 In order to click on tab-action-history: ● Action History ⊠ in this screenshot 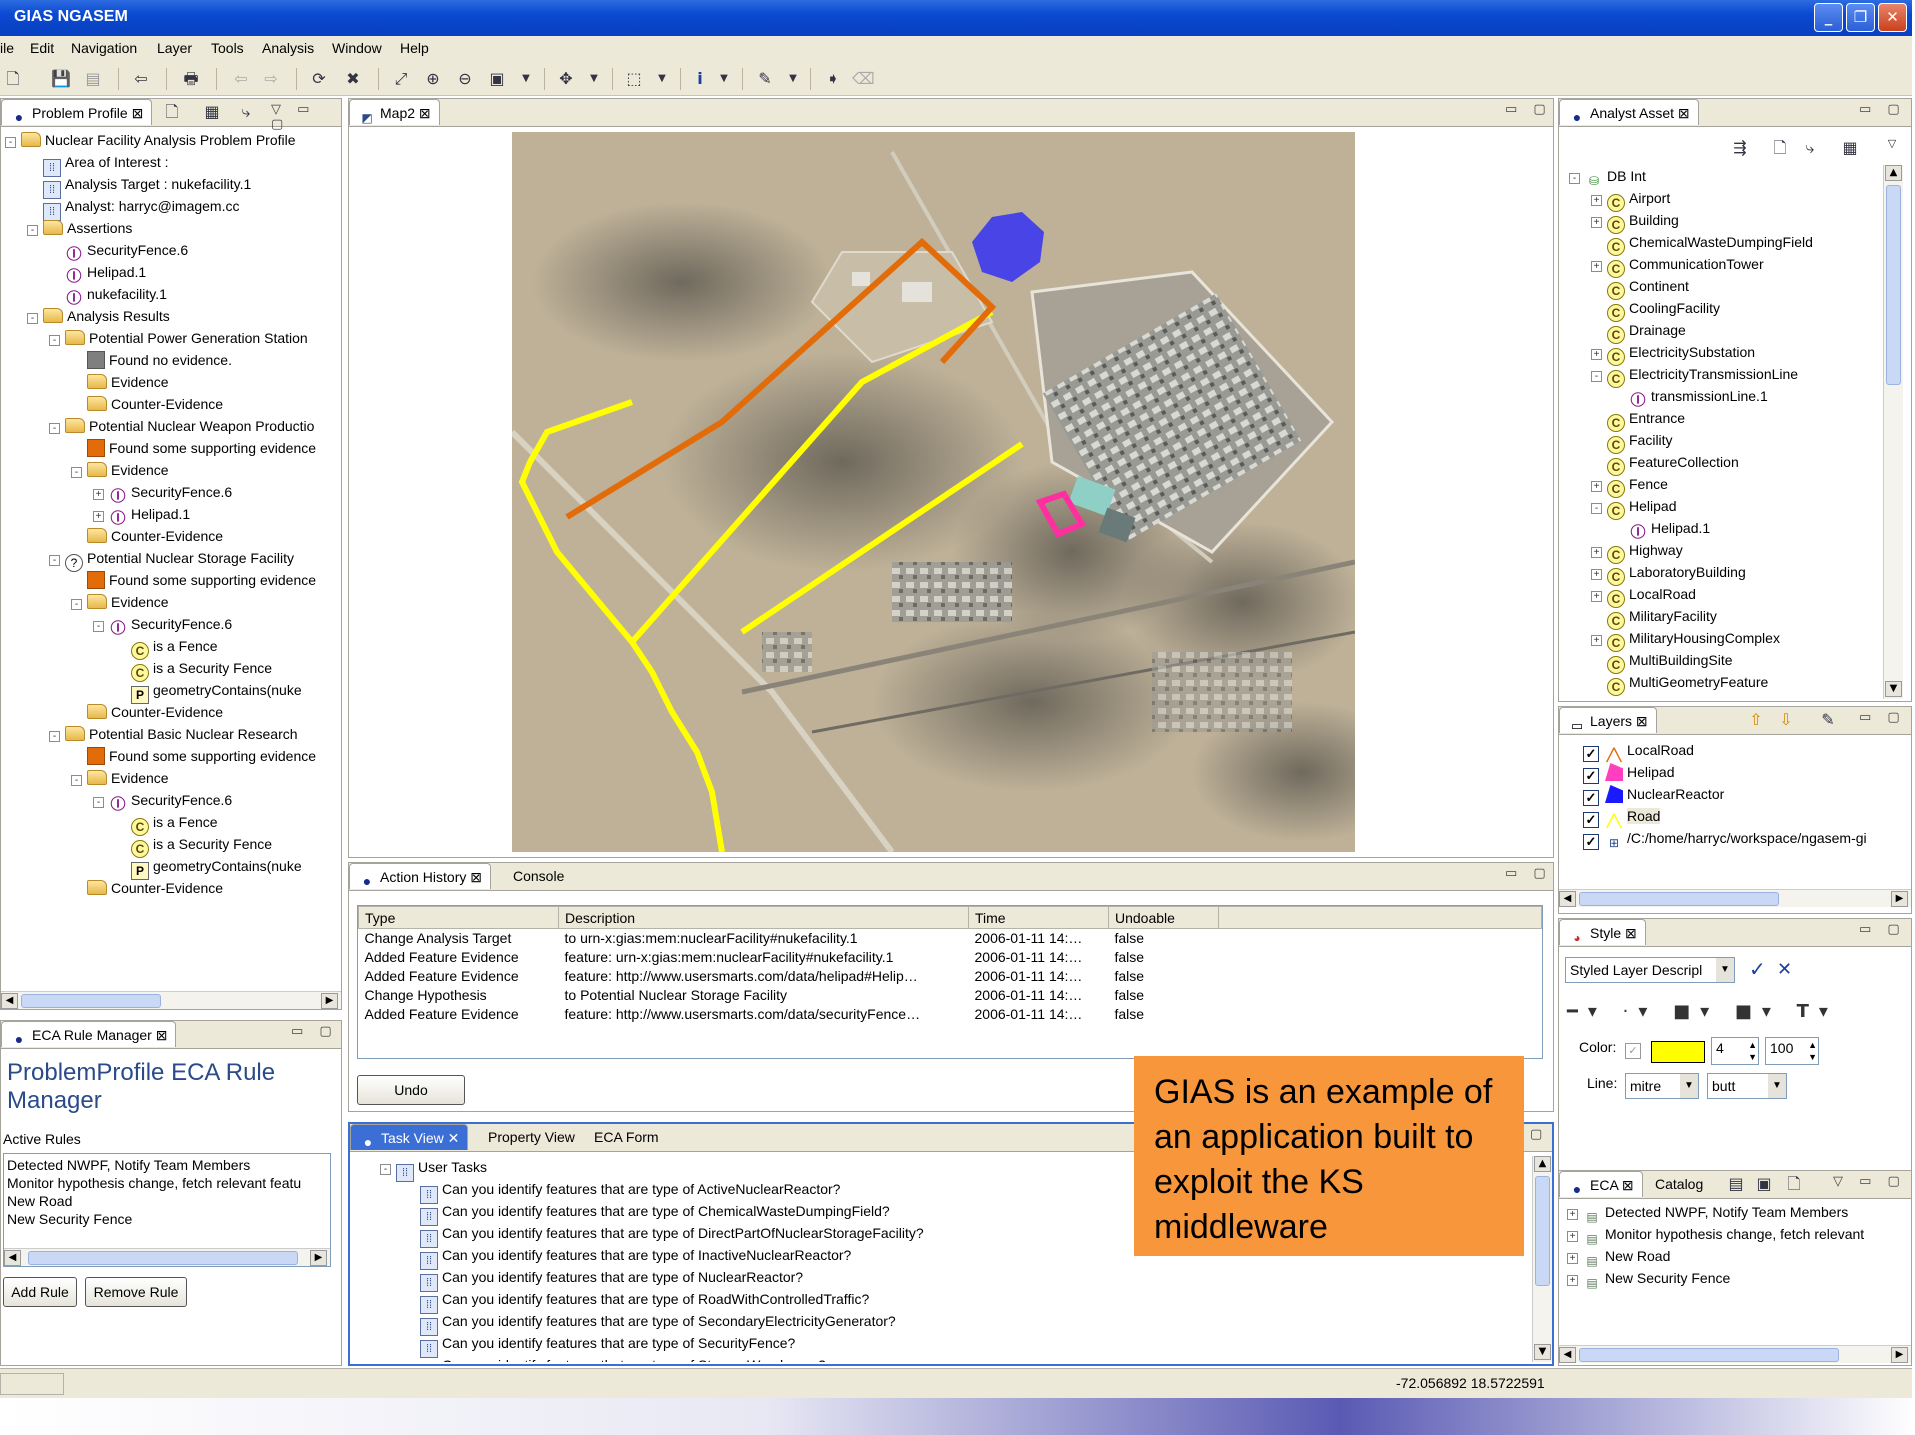, I will do `click(420, 876)`.